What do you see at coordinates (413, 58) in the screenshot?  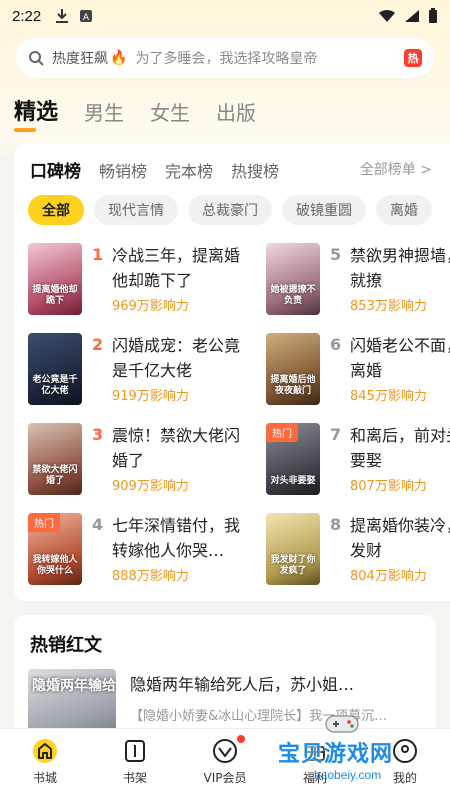 I see `hot-badge: 热` at bounding box center [413, 58].